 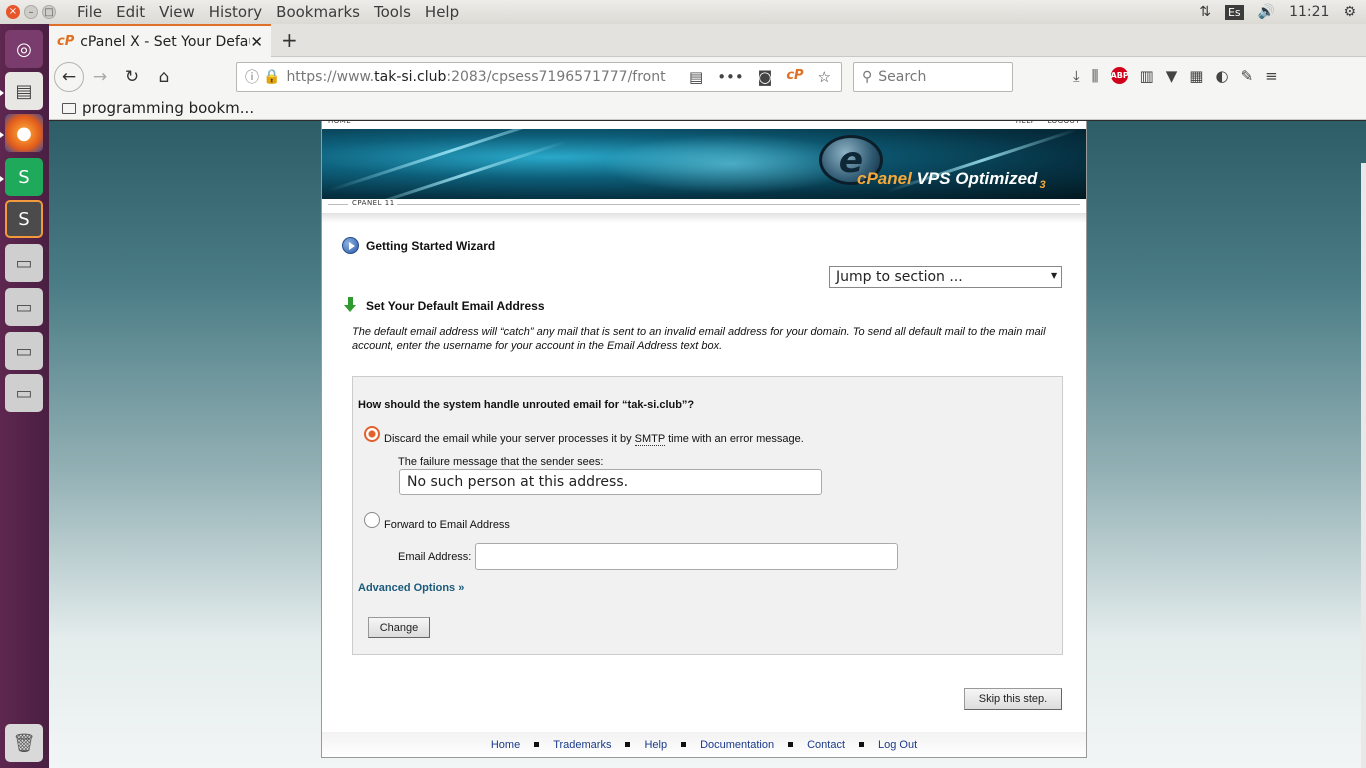 I want to click on download-icon: ⤓, so click(x=1076, y=76).